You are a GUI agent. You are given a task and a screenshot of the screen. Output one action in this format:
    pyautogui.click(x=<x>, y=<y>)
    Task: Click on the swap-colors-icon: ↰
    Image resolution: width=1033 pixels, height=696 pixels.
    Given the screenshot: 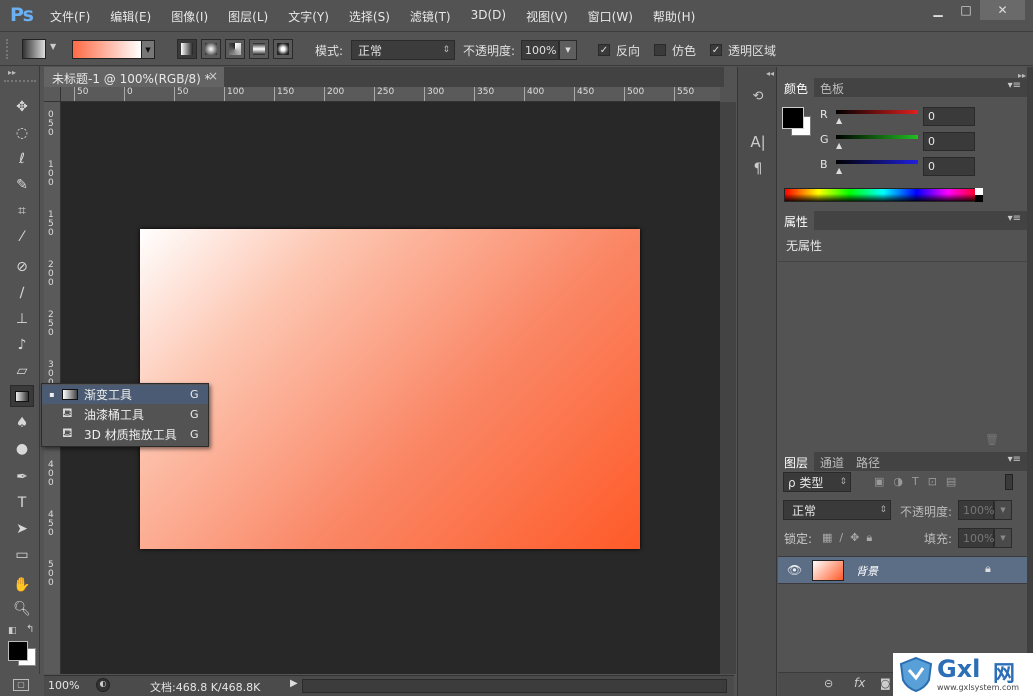 What is the action you would take?
    pyautogui.click(x=30, y=629)
    